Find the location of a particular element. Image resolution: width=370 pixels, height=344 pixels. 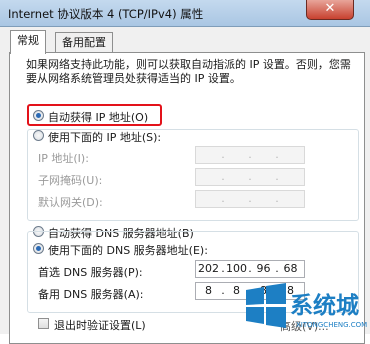

ip-address-label: IP 地址(I): is located at coordinates (63, 158).